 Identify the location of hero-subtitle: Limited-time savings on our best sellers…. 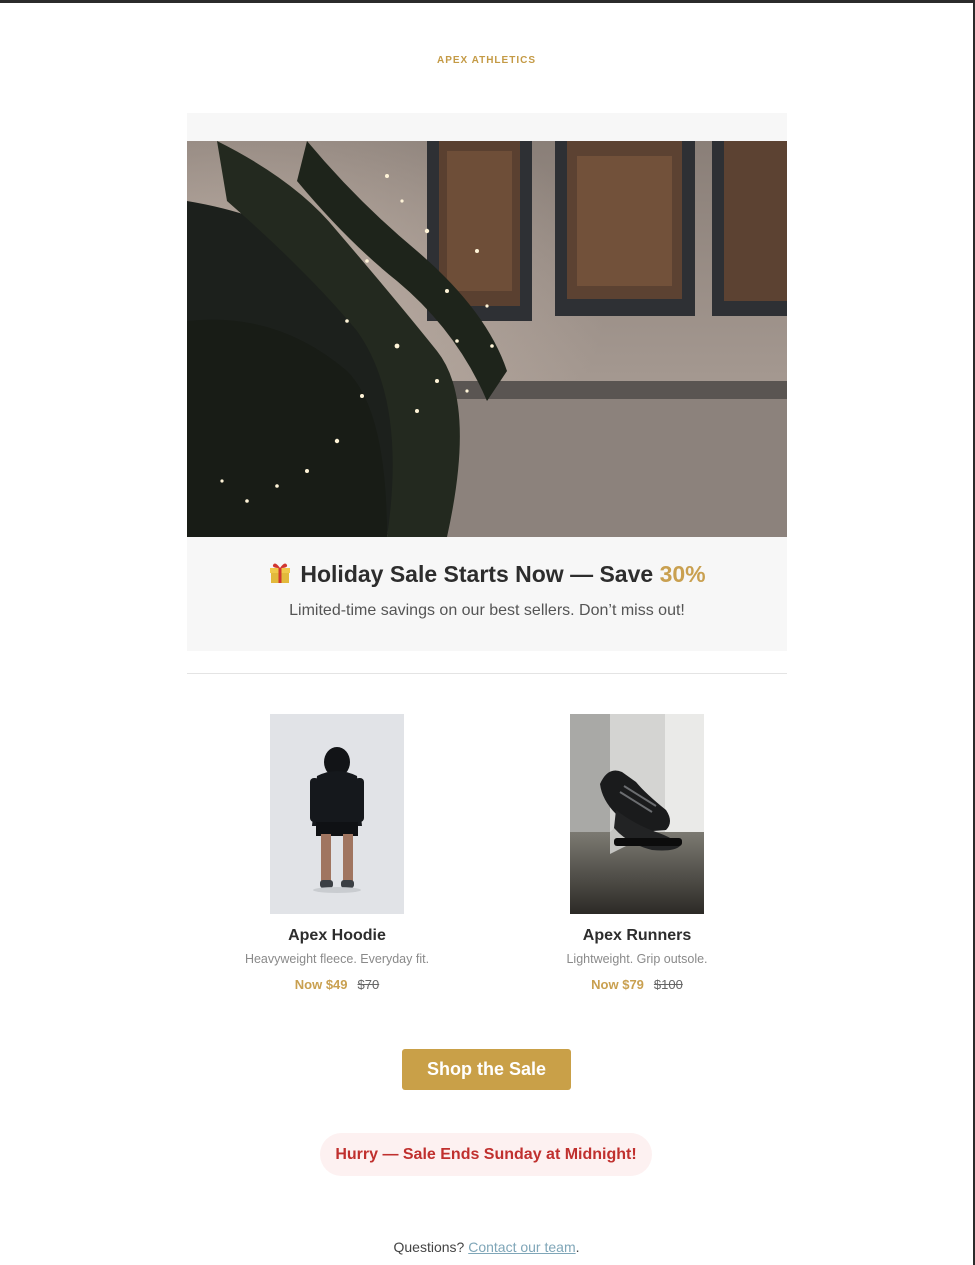
(487, 610).